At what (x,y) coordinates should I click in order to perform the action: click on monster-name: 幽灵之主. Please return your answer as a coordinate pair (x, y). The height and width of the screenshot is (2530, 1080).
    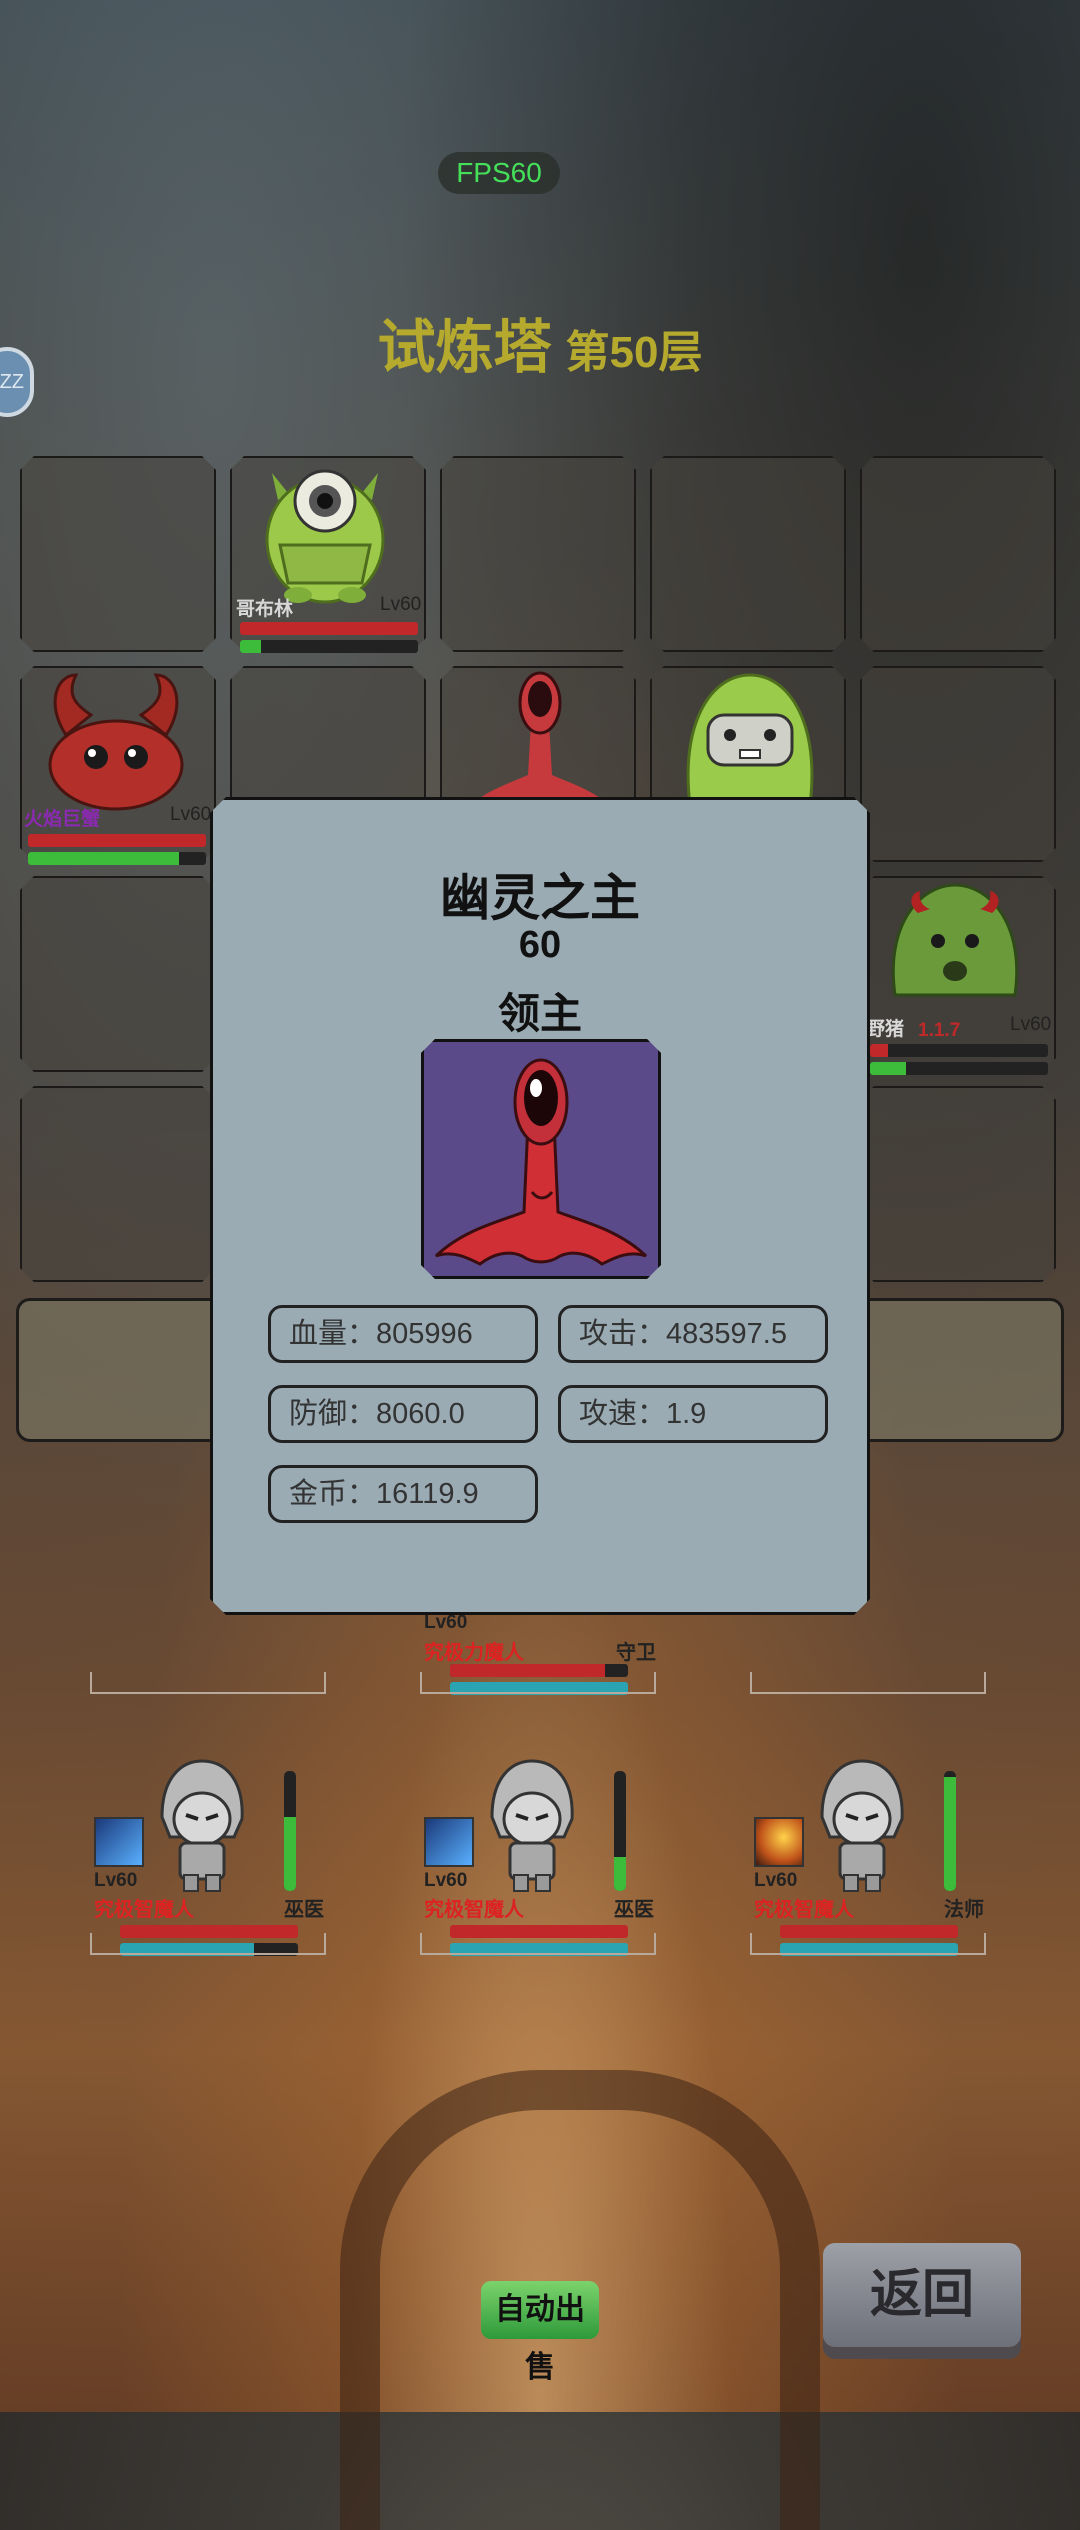
    Looking at the image, I should click on (540, 898).